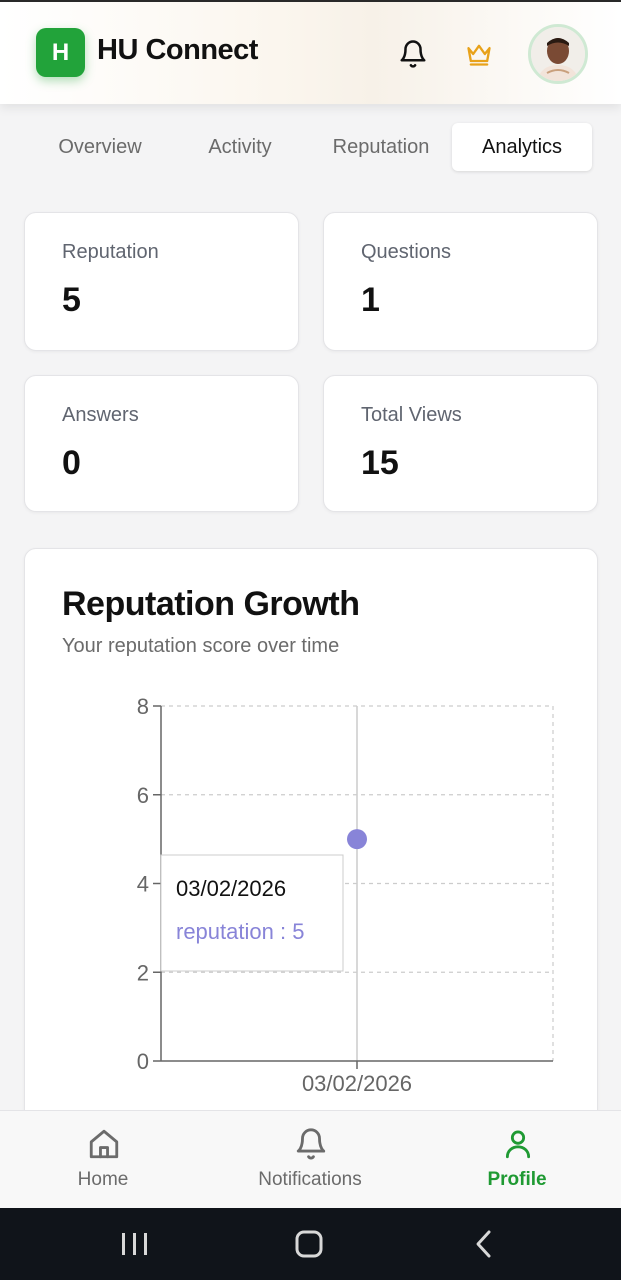 Image resolution: width=621 pixels, height=1280 pixels. What do you see at coordinates (71, 463) in the screenshot?
I see `stat-value: 0` at bounding box center [71, 463].